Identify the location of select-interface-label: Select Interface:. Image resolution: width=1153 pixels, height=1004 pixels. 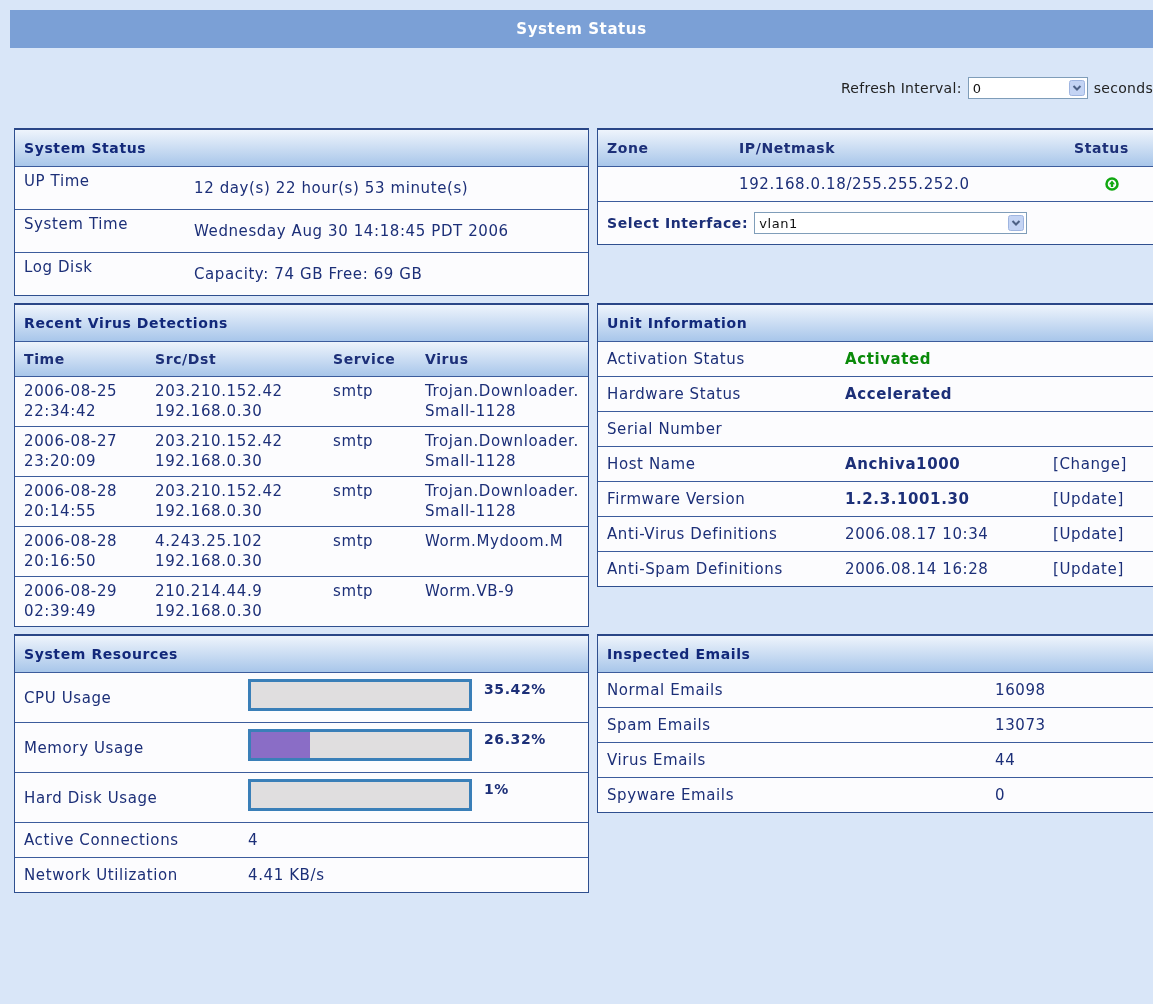
(678, 223).